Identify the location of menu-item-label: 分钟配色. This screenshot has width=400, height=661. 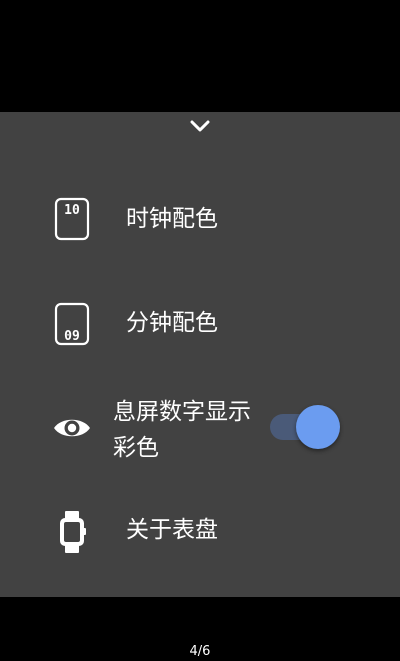
(172, 323).